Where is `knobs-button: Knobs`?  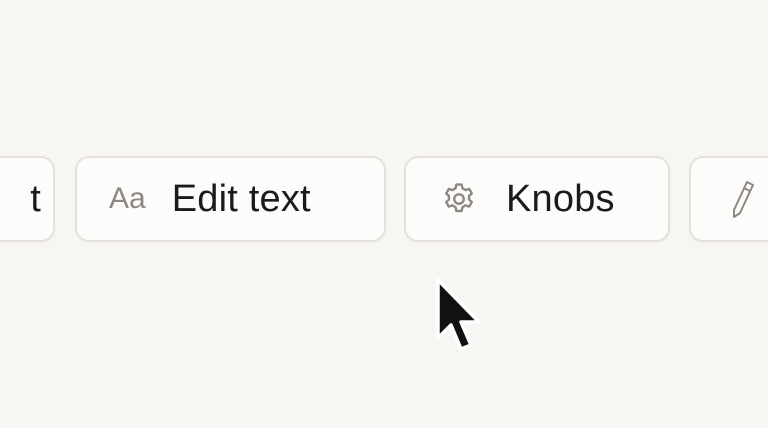 knobs-button: Knobs is located at coordinates (537, 199).